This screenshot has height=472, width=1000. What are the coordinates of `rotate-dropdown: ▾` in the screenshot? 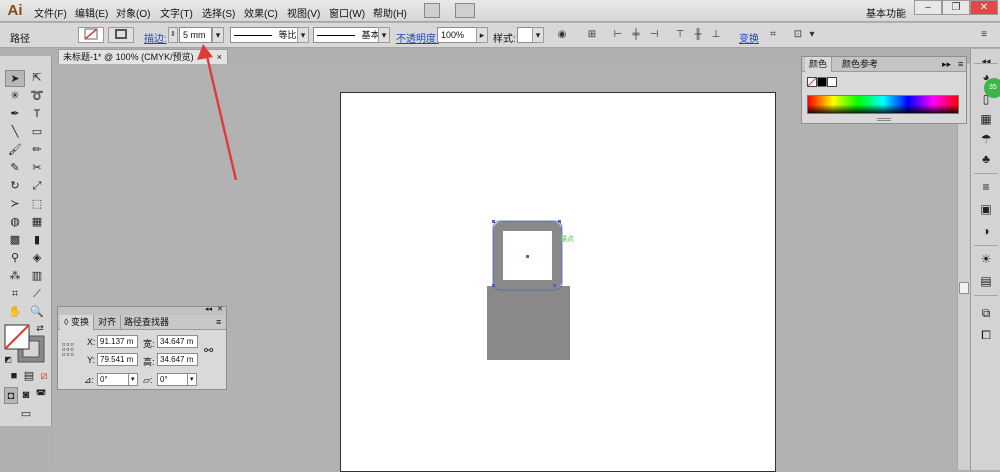 It's located at (133, 379).